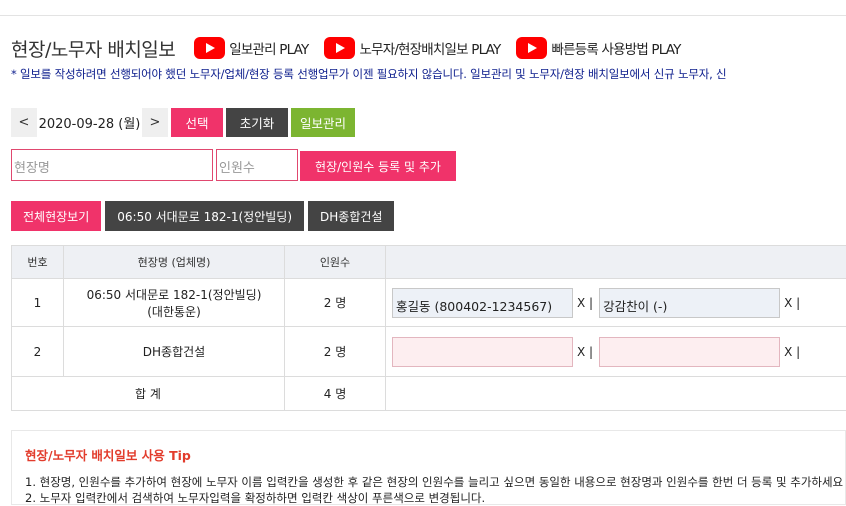 Image resolution: width=846 pixels, height=506 pixels. I want to click on row-number: 1, so click(38, 303).